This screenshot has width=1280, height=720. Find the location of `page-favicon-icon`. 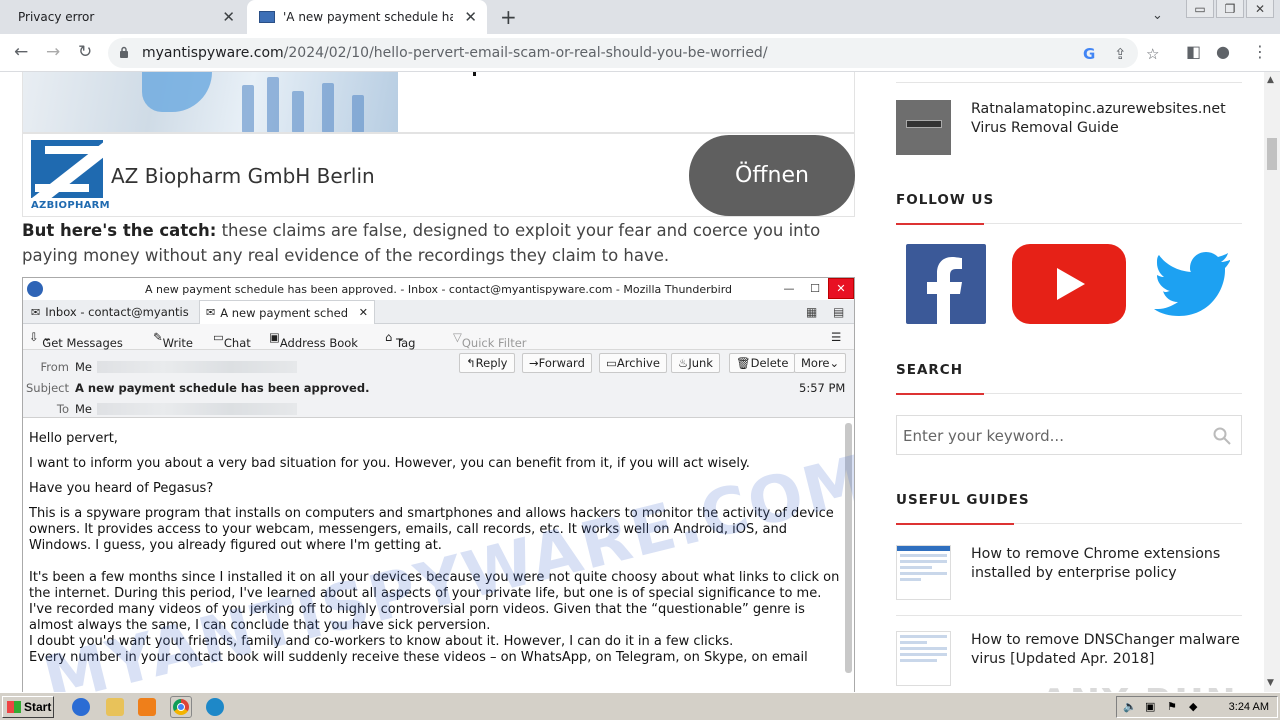

page-favicon-icon is located at coordinates (267, 17).